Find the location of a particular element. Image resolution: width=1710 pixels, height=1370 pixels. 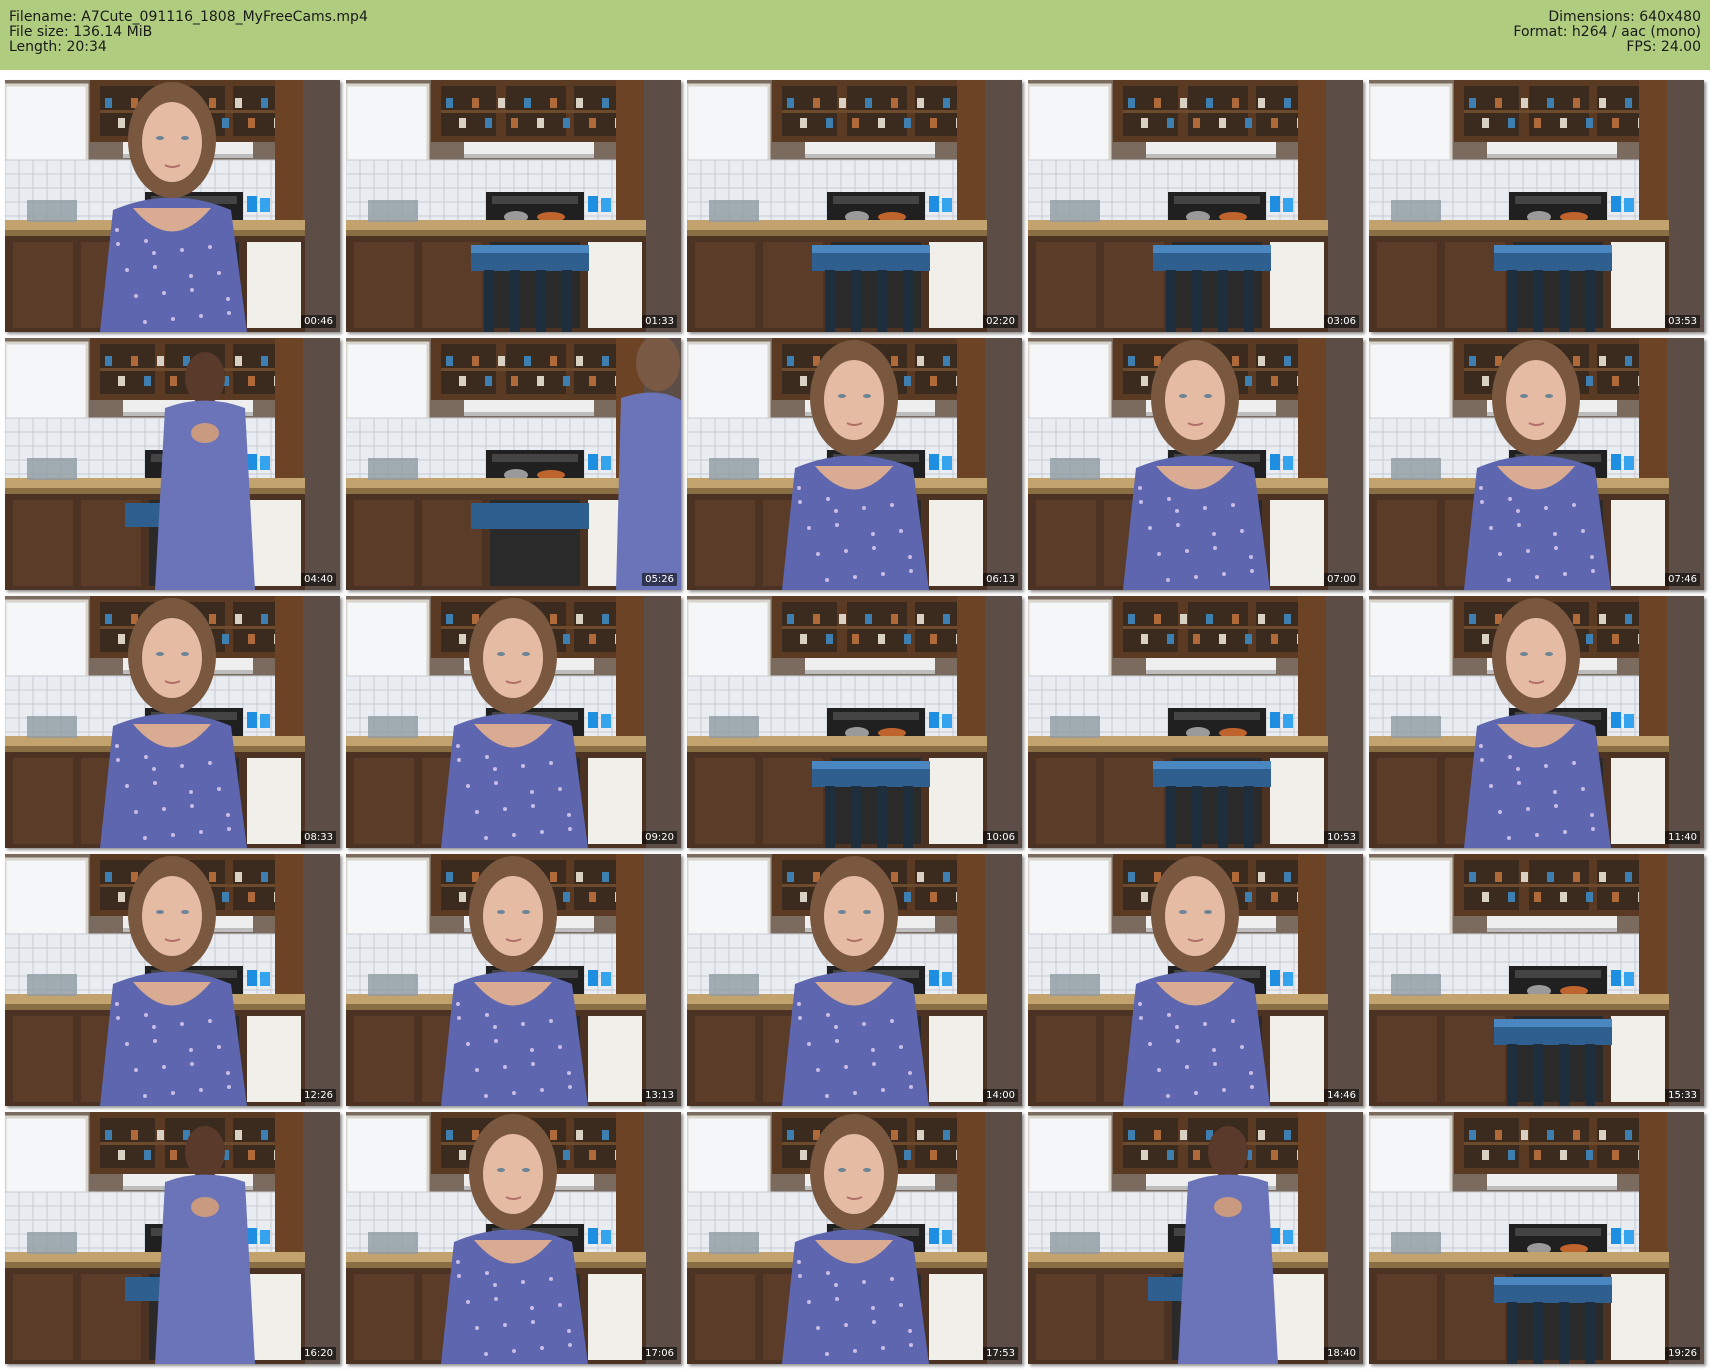

thumbnail-timestamp: 01:33 is located at coordinates (659, 321).